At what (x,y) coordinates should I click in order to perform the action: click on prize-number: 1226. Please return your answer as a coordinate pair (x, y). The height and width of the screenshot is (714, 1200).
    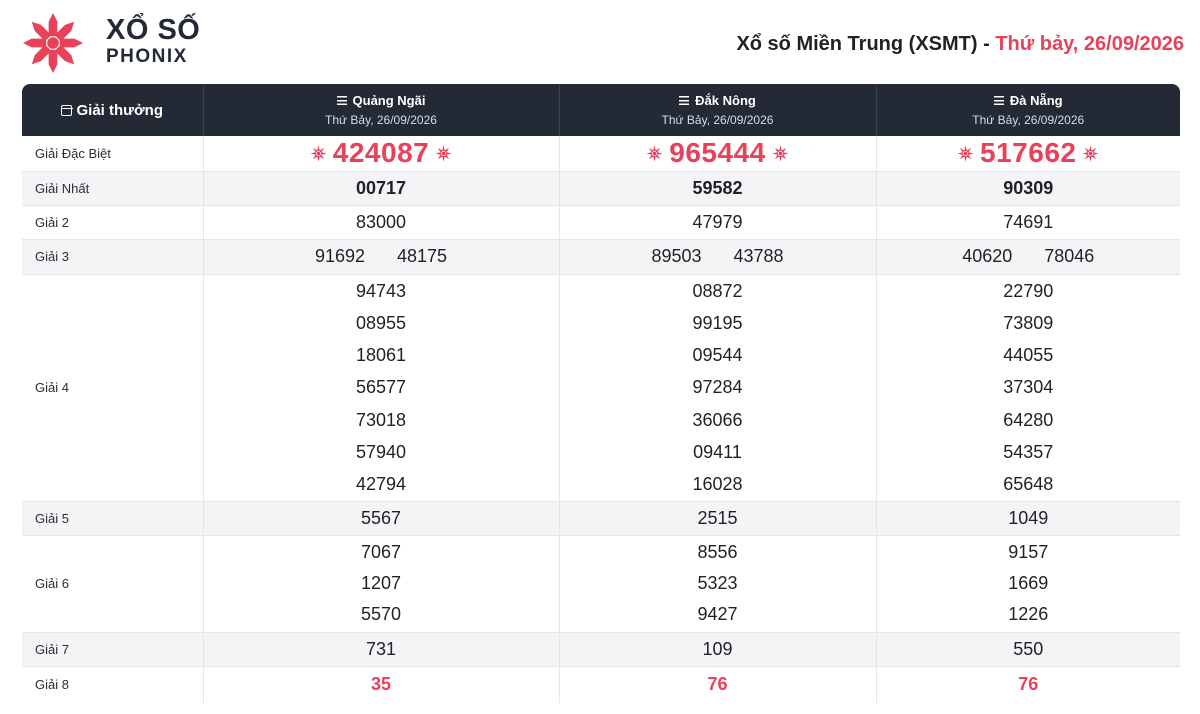
    Looking at the image, I should click on (1028, 614).